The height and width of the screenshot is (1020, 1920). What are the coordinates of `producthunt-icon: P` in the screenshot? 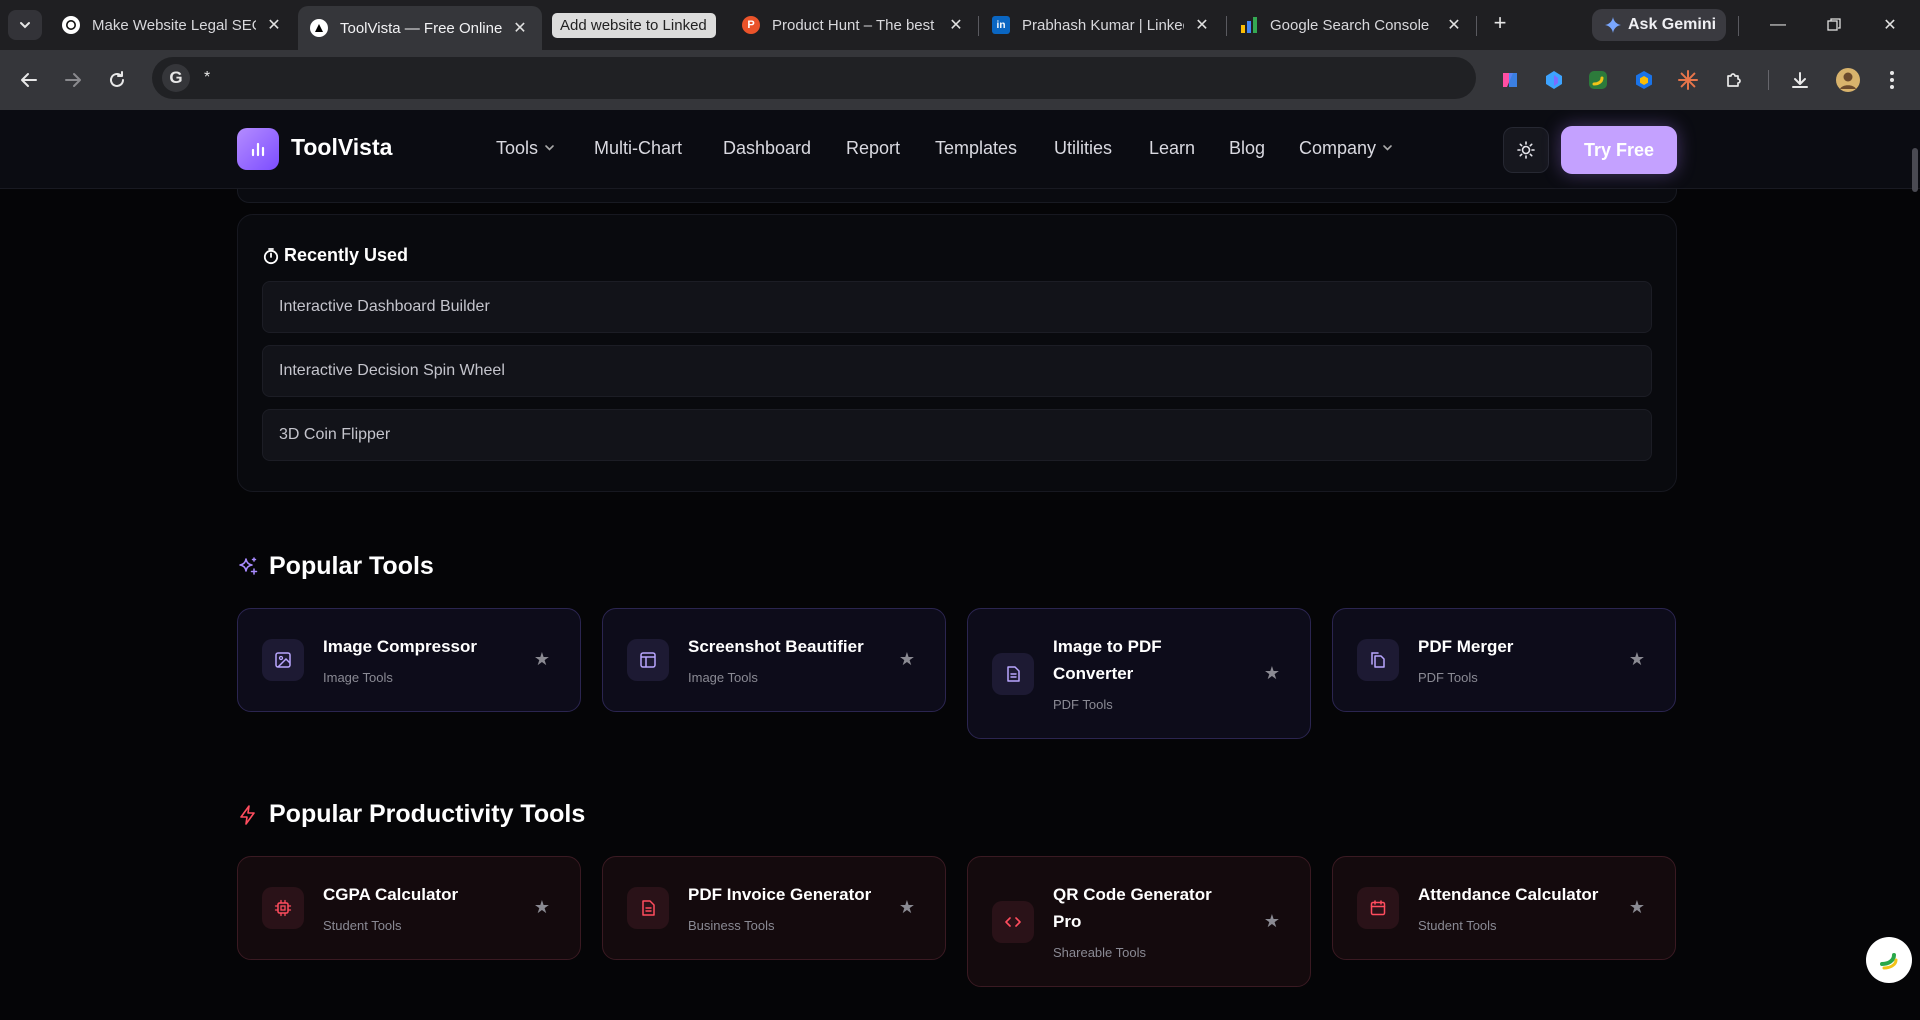 It's located at (751, 25).